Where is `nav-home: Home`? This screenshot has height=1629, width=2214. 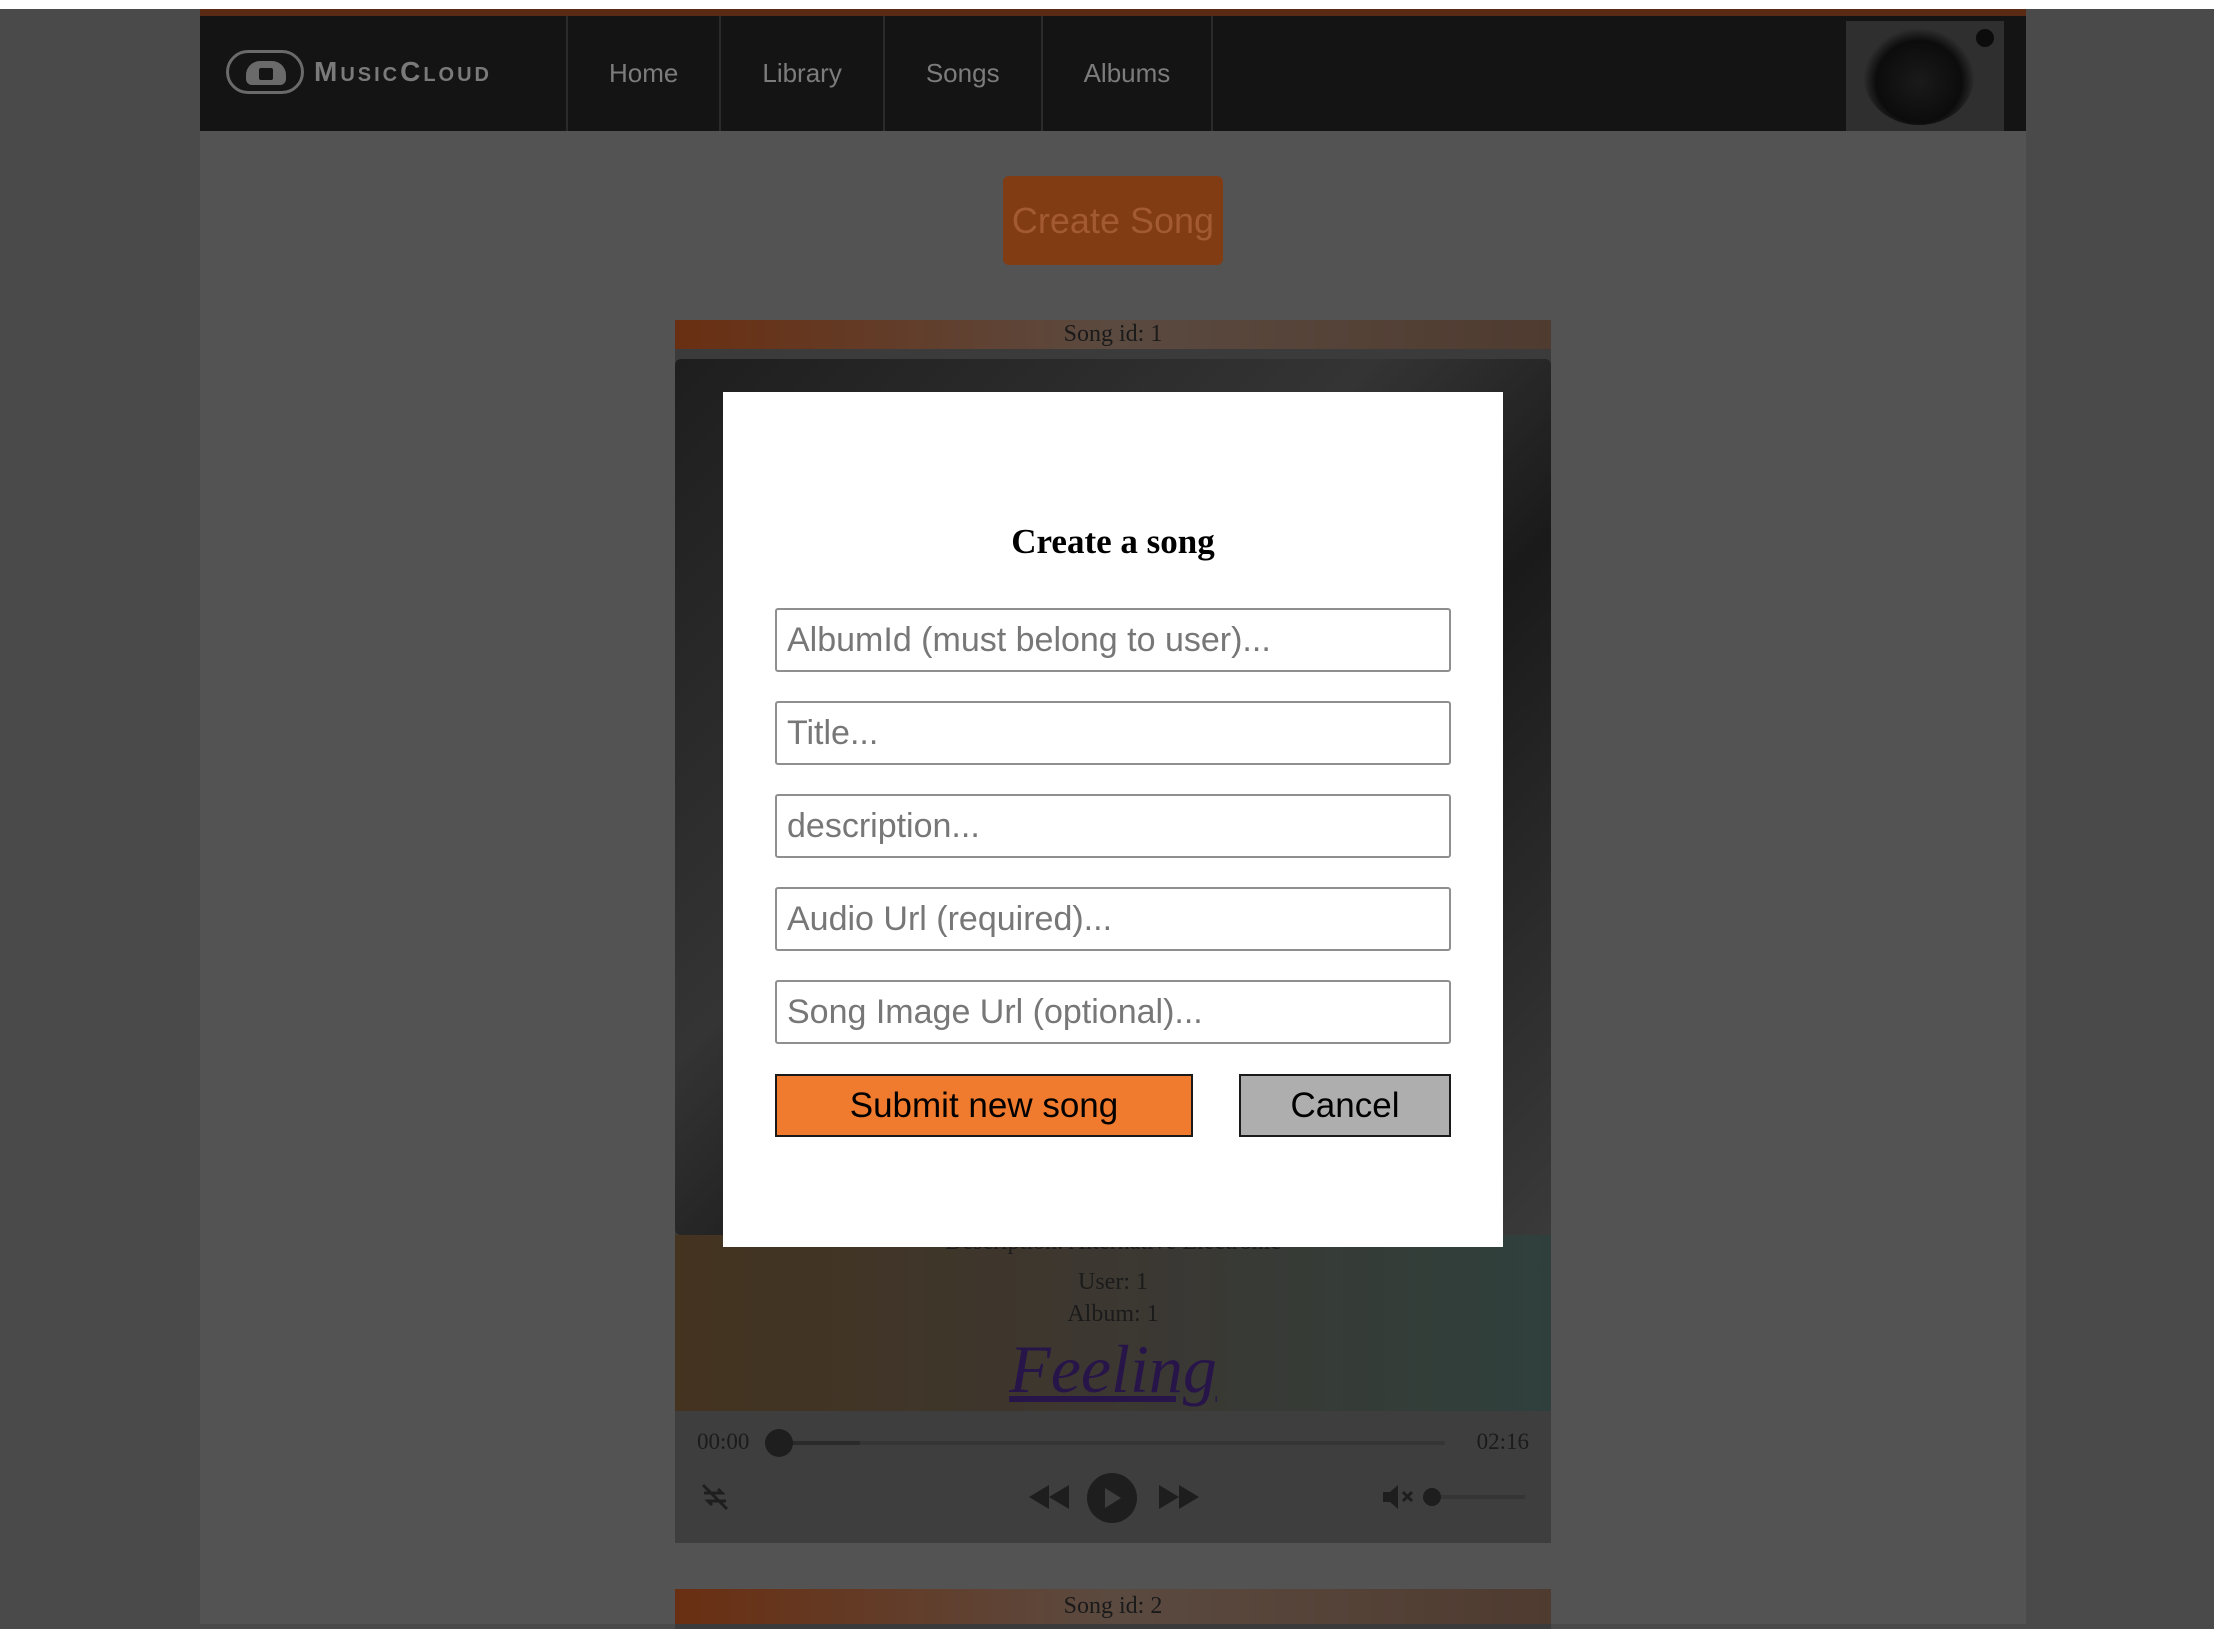
nav-home: Home is located at coordinates (642, 73).